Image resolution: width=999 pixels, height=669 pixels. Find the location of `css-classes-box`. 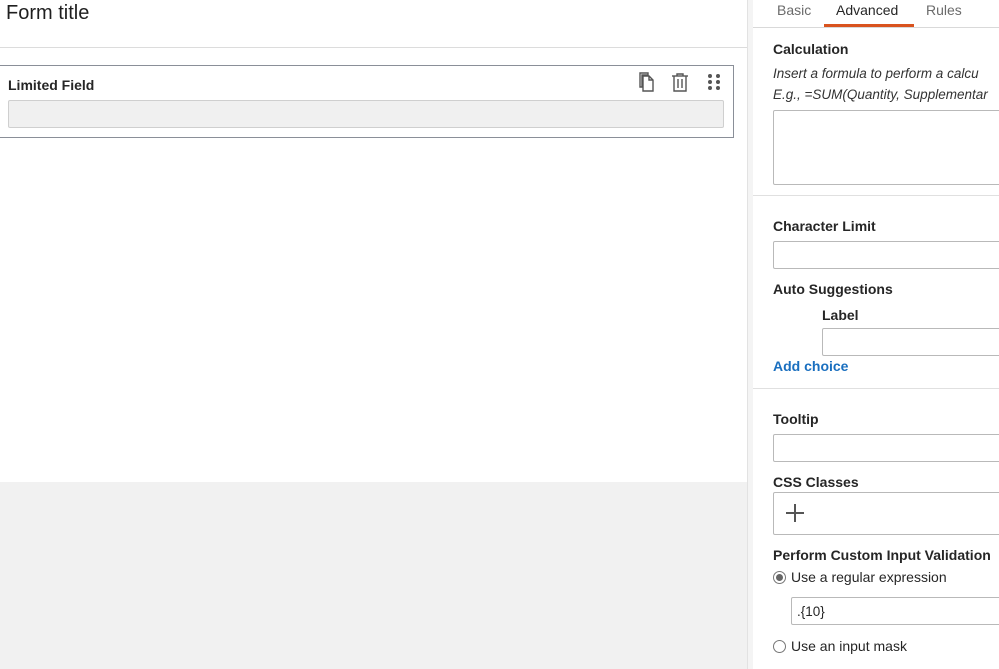

css-classes-box is located at coordinates (886, 513).